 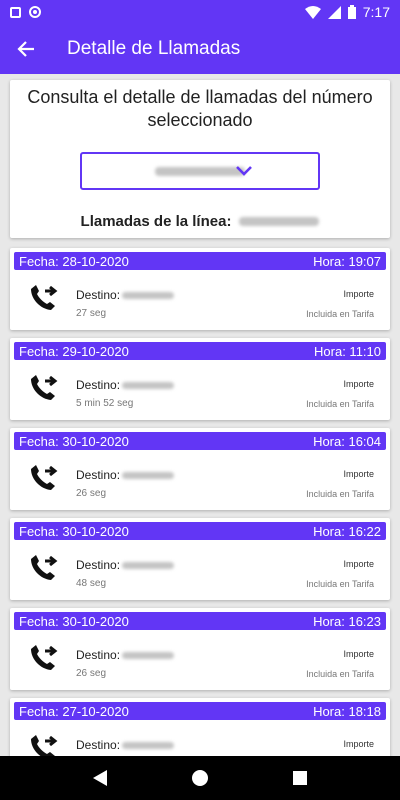 What do you see at coordinates (200, 621) in the screenshot?
I see `call-header: Fecha: 30-10-2020 Hora: 16:23` at bounding box center [200, 621].